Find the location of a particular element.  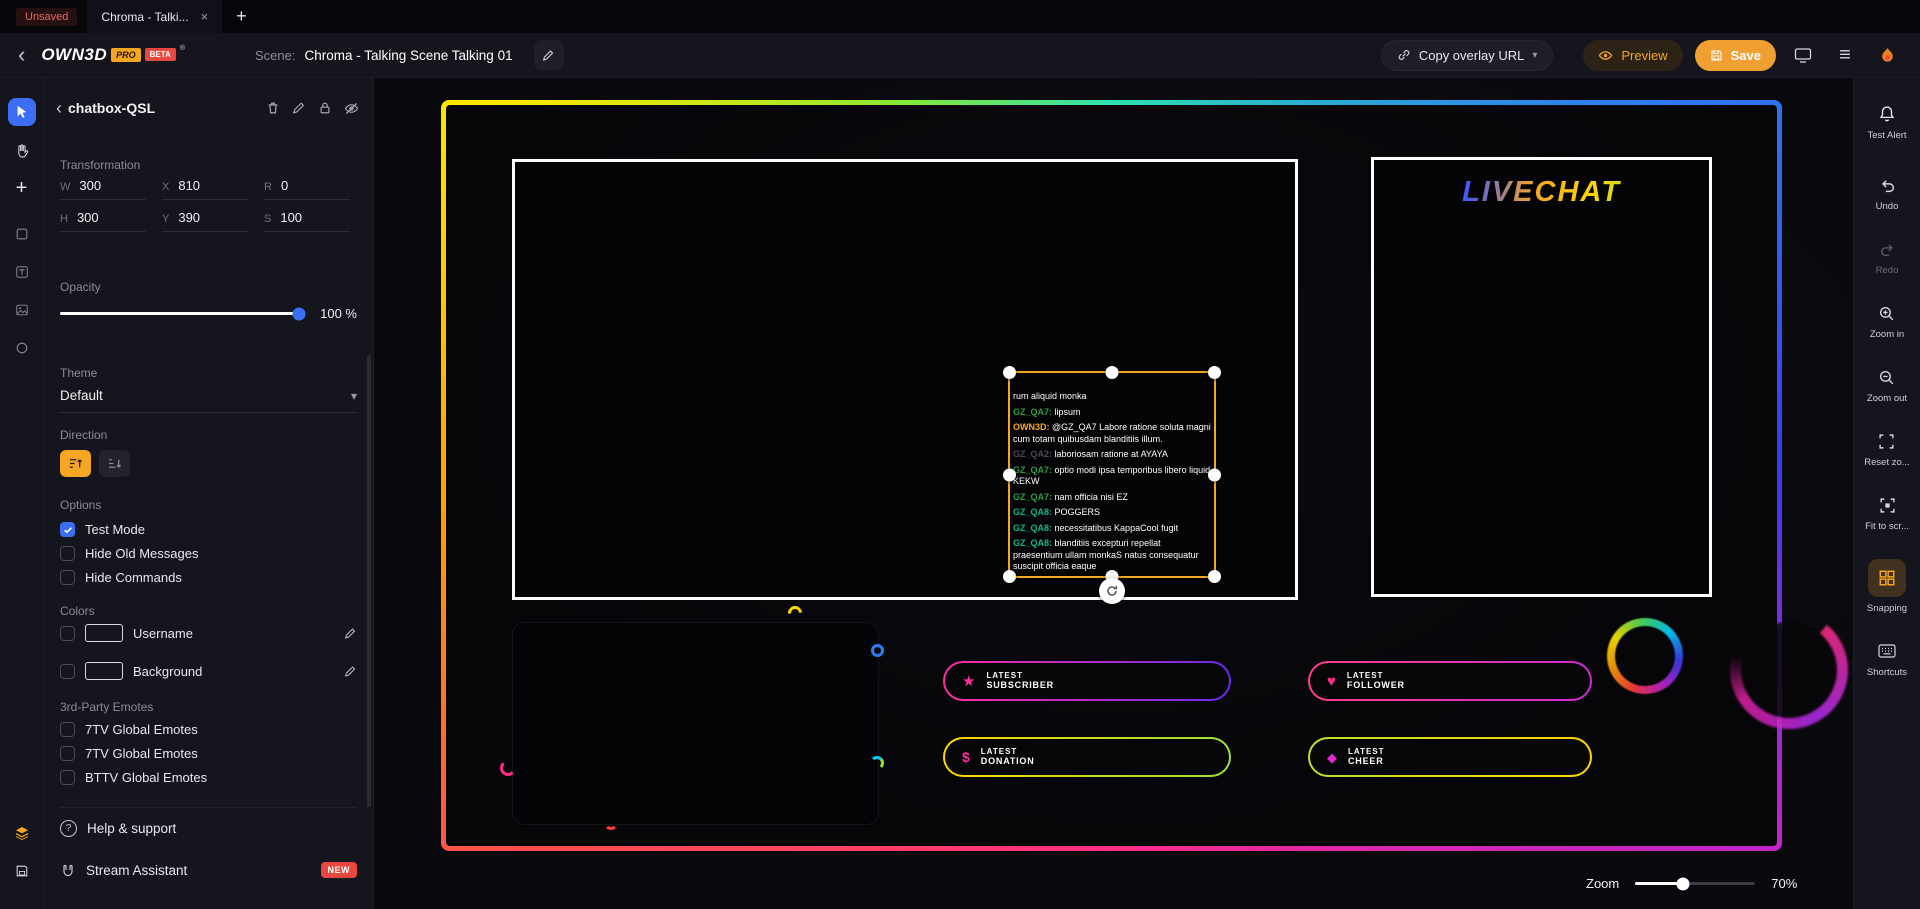

panel-back-button: ‹ is located at coordinates (59, 108).